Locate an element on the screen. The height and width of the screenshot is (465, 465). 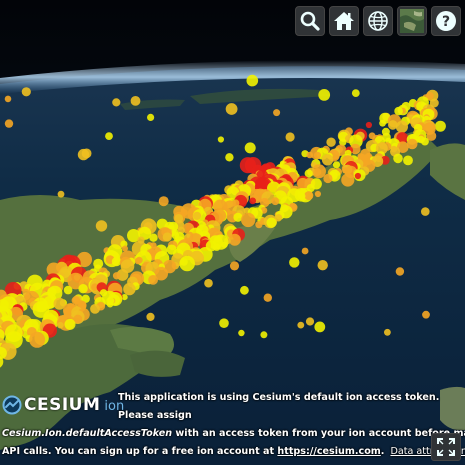
geocoder-search-button is located at coordinates (310, 21).